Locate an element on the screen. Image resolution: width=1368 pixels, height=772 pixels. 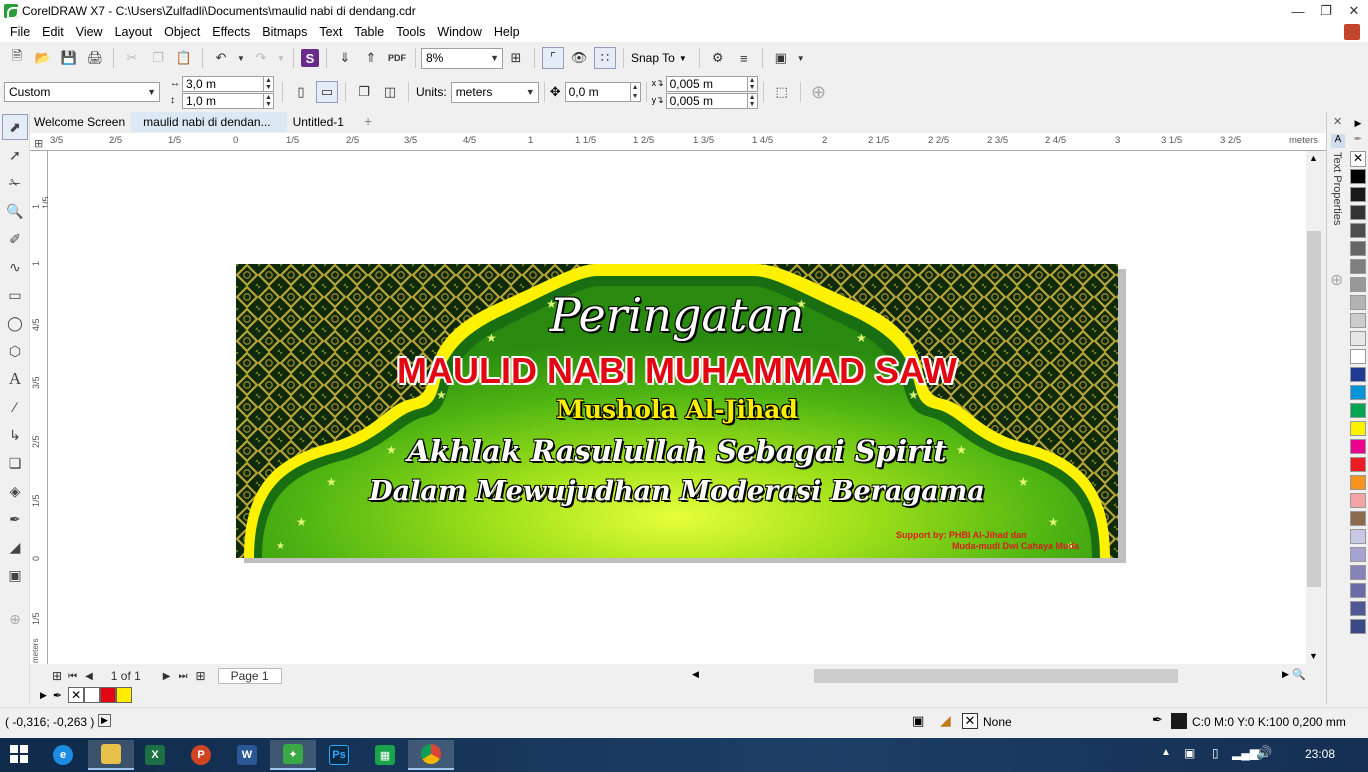
scroll-up-icon: ▲ is located at coordinates (1313, 158).